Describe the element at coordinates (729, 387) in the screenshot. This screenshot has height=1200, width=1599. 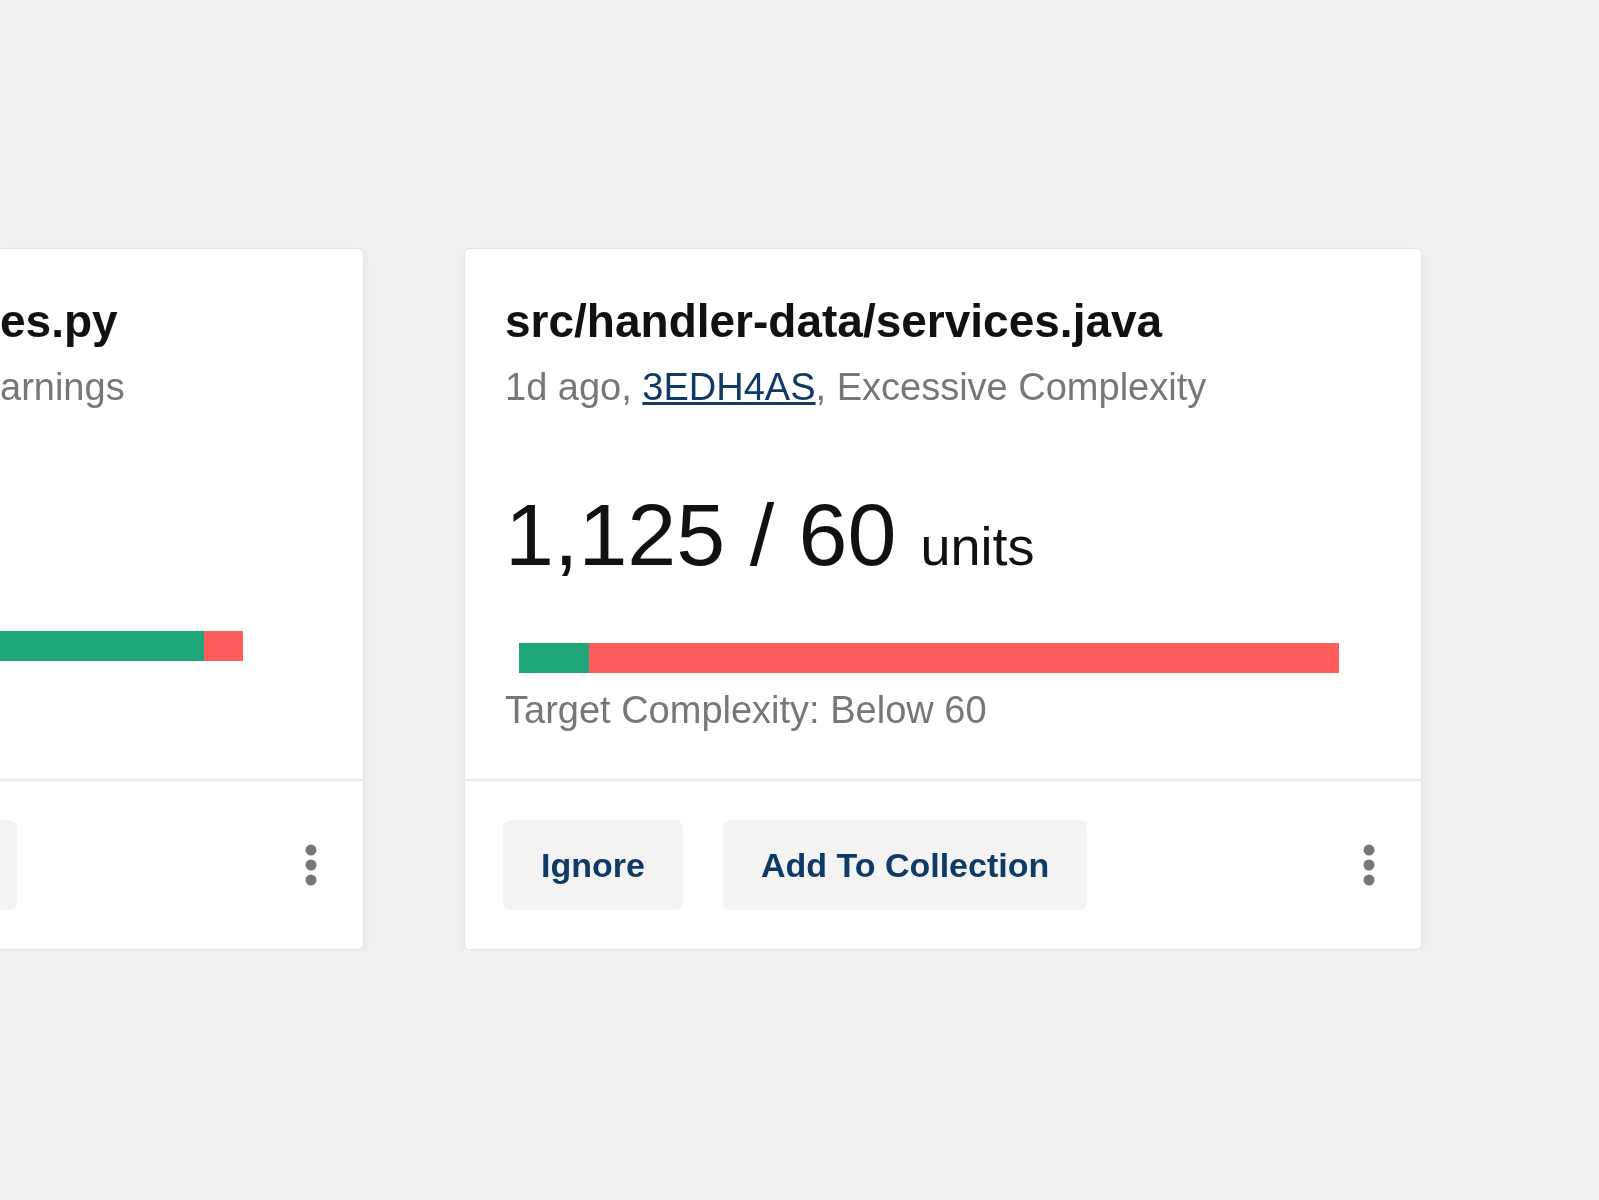
I see `commit-link: 3EDH4AS` at that location.